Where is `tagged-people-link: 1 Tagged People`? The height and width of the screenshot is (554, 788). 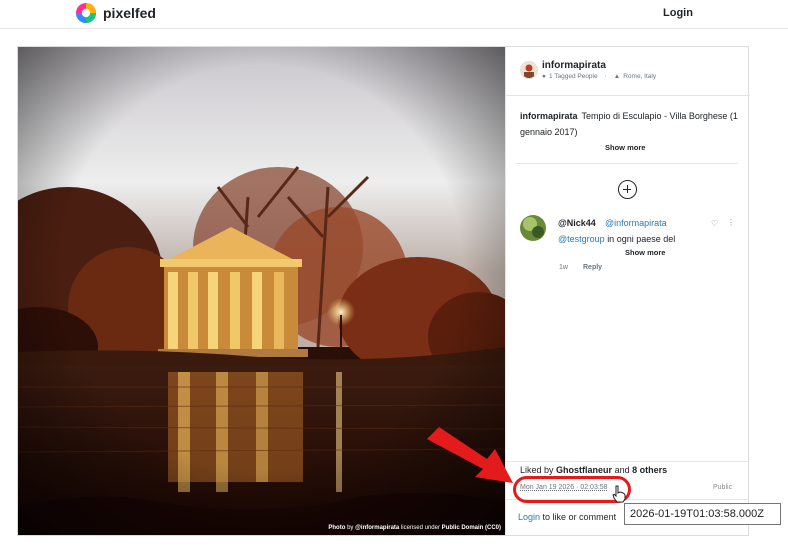 tagged-people-link: 1 Tagged People is located at coordinates (573, 76).